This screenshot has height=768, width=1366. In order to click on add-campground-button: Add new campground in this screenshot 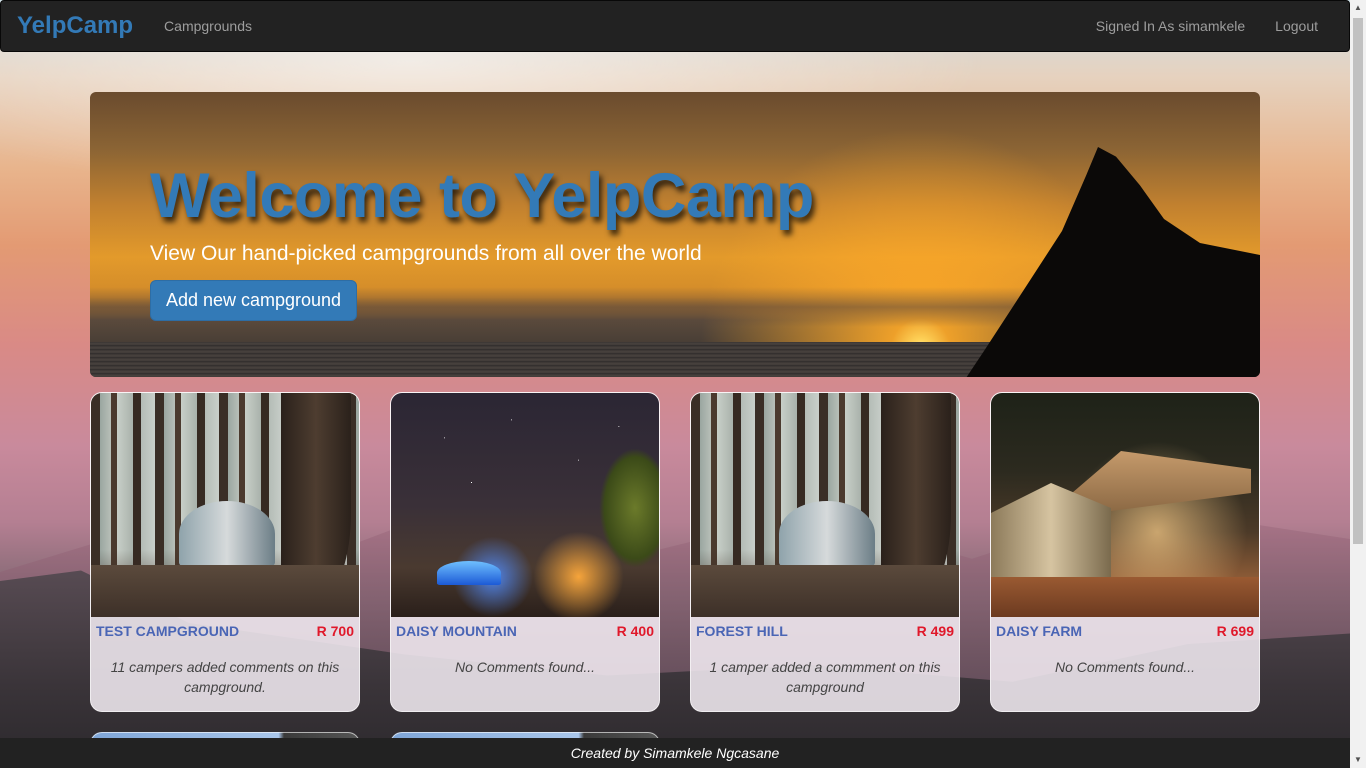, I will do `click(253, 300)`.